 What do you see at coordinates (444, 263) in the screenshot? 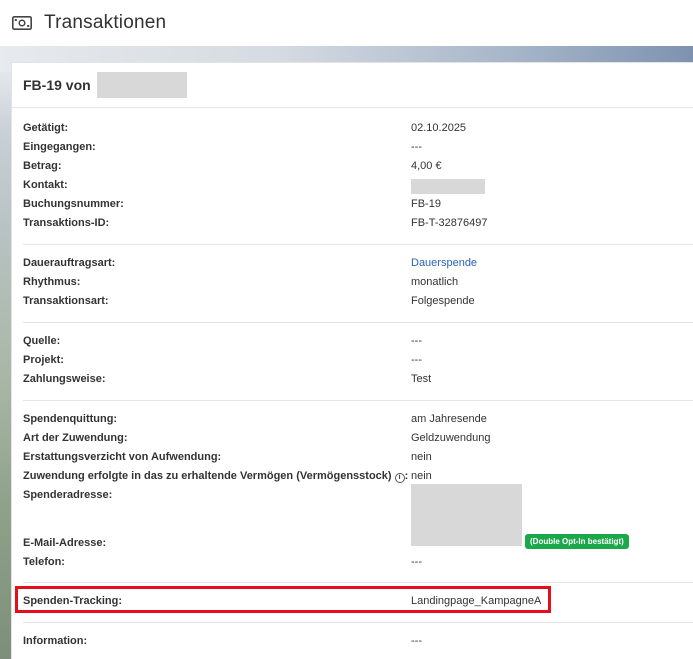
I see `recurring-type-link: Dauerspende` at bounding box center [444, 263].